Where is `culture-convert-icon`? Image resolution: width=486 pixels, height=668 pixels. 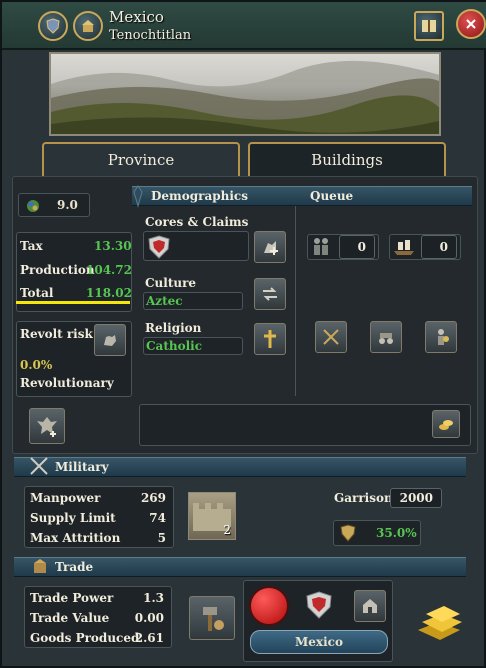
culture-convert-icon is located at coordinates (270, 294).